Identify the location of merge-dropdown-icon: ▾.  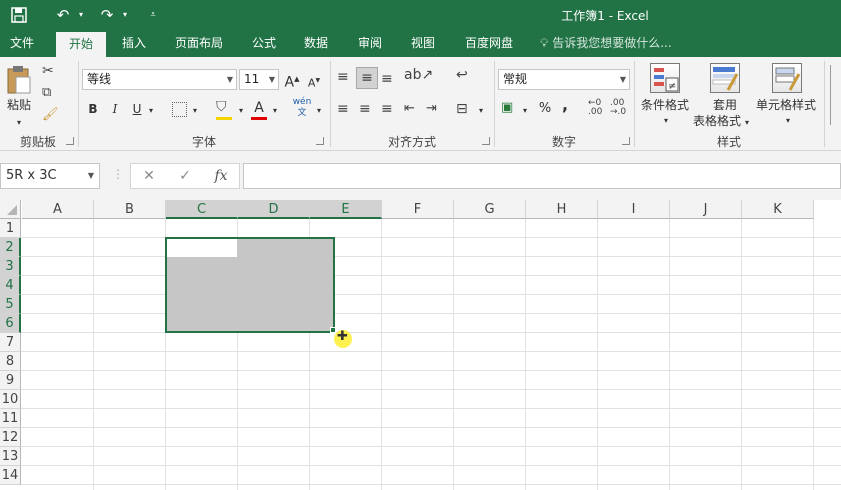
(481, 111).